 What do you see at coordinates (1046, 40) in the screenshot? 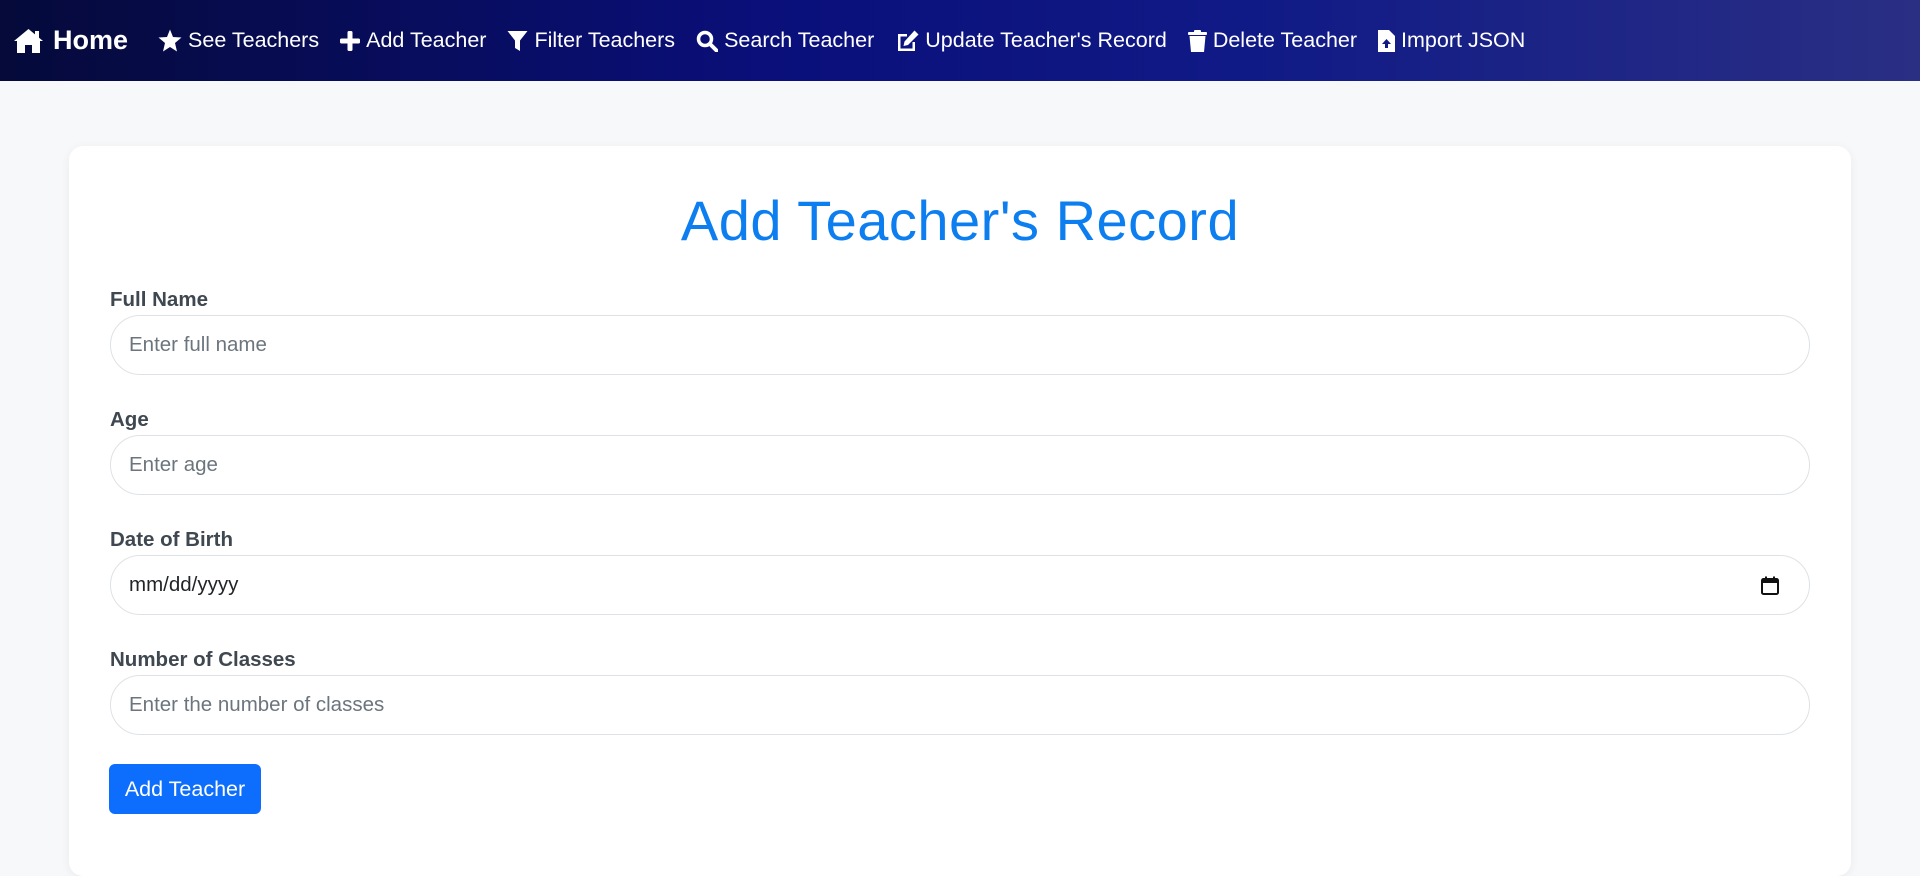
I see `nav-update-teacher-label: Update Teacher's Record` at bounding box center [1046, 40].